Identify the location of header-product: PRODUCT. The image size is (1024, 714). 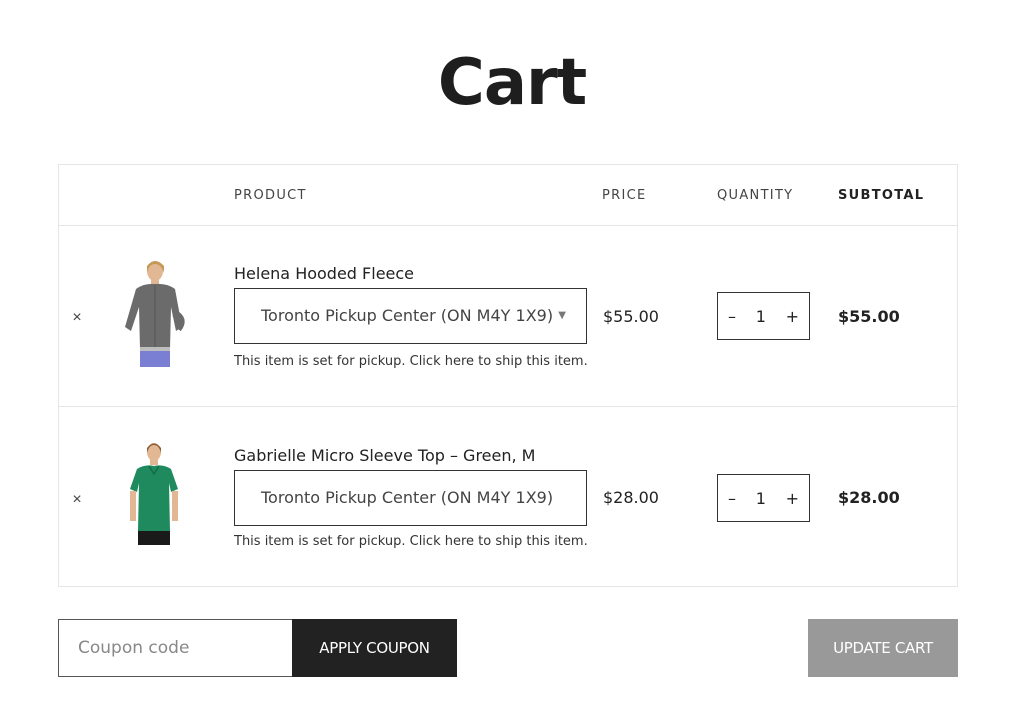
(270, 195).